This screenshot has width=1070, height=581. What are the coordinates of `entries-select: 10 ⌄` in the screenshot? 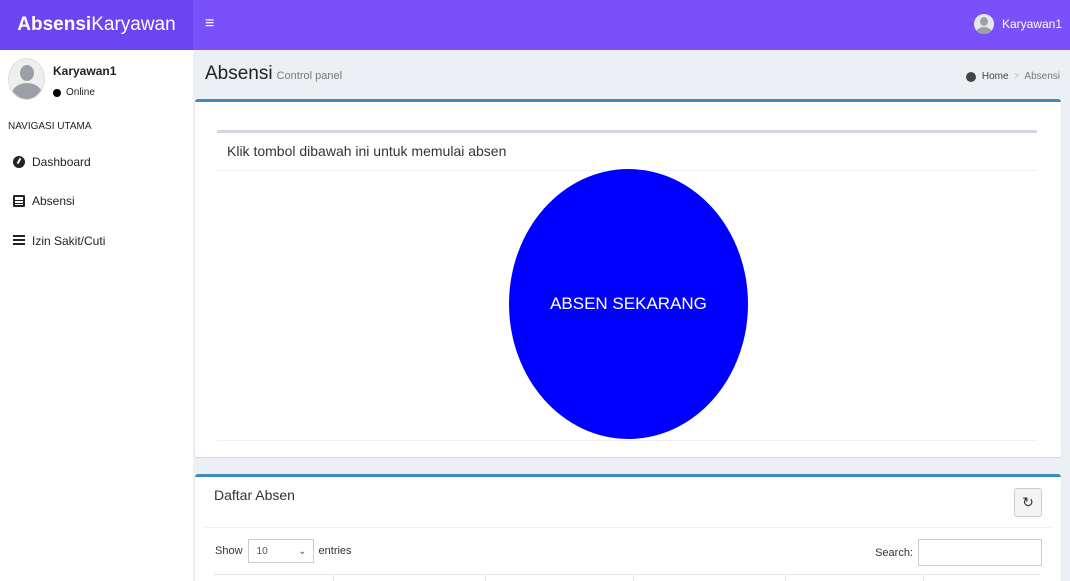 It's located at (280, 551).